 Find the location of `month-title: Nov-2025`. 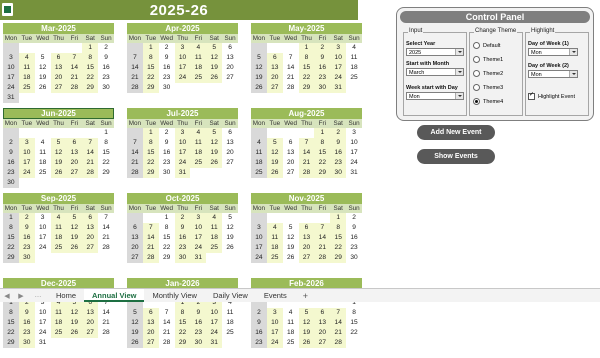

month-title: Nov-2025 is located at coordinates (306, 198).